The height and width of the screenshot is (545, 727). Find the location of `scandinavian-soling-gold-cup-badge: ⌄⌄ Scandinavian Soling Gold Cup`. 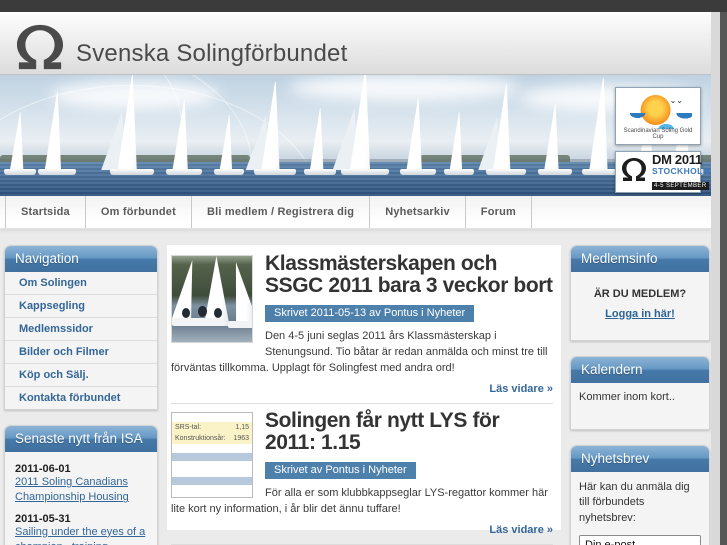

scandinavian-soling-gold-cup-badge: ⌄⌄ Scandinavian Soling Gold Cup is located at coordinates (658, 116).